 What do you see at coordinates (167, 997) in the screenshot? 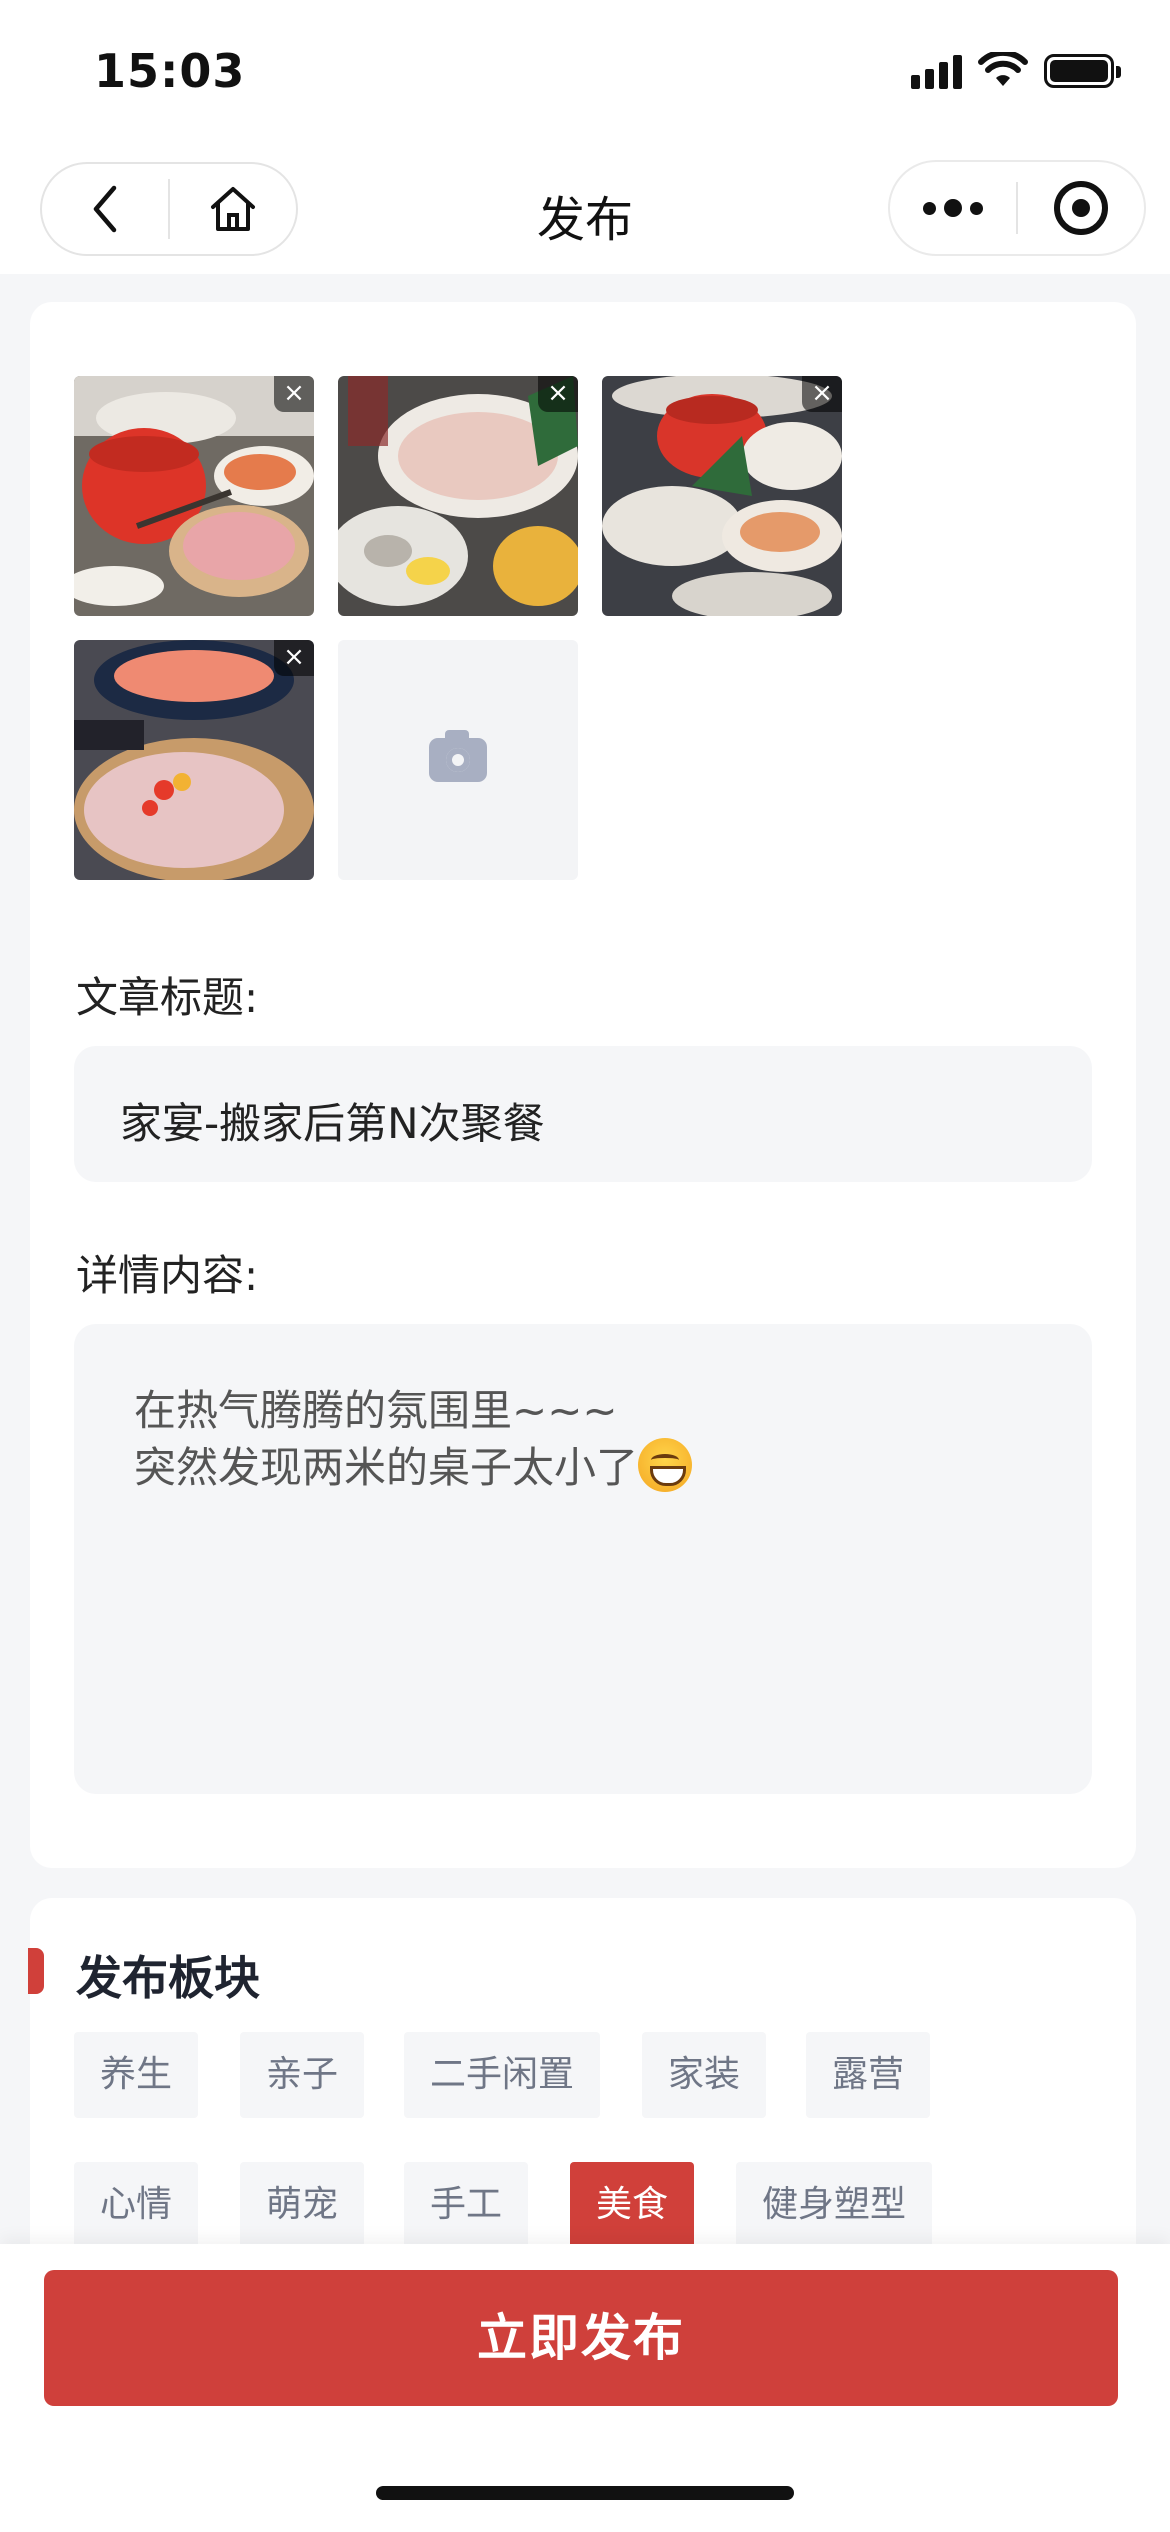
I see `title-label: 文章标题:` at bounding box center [167, 997].